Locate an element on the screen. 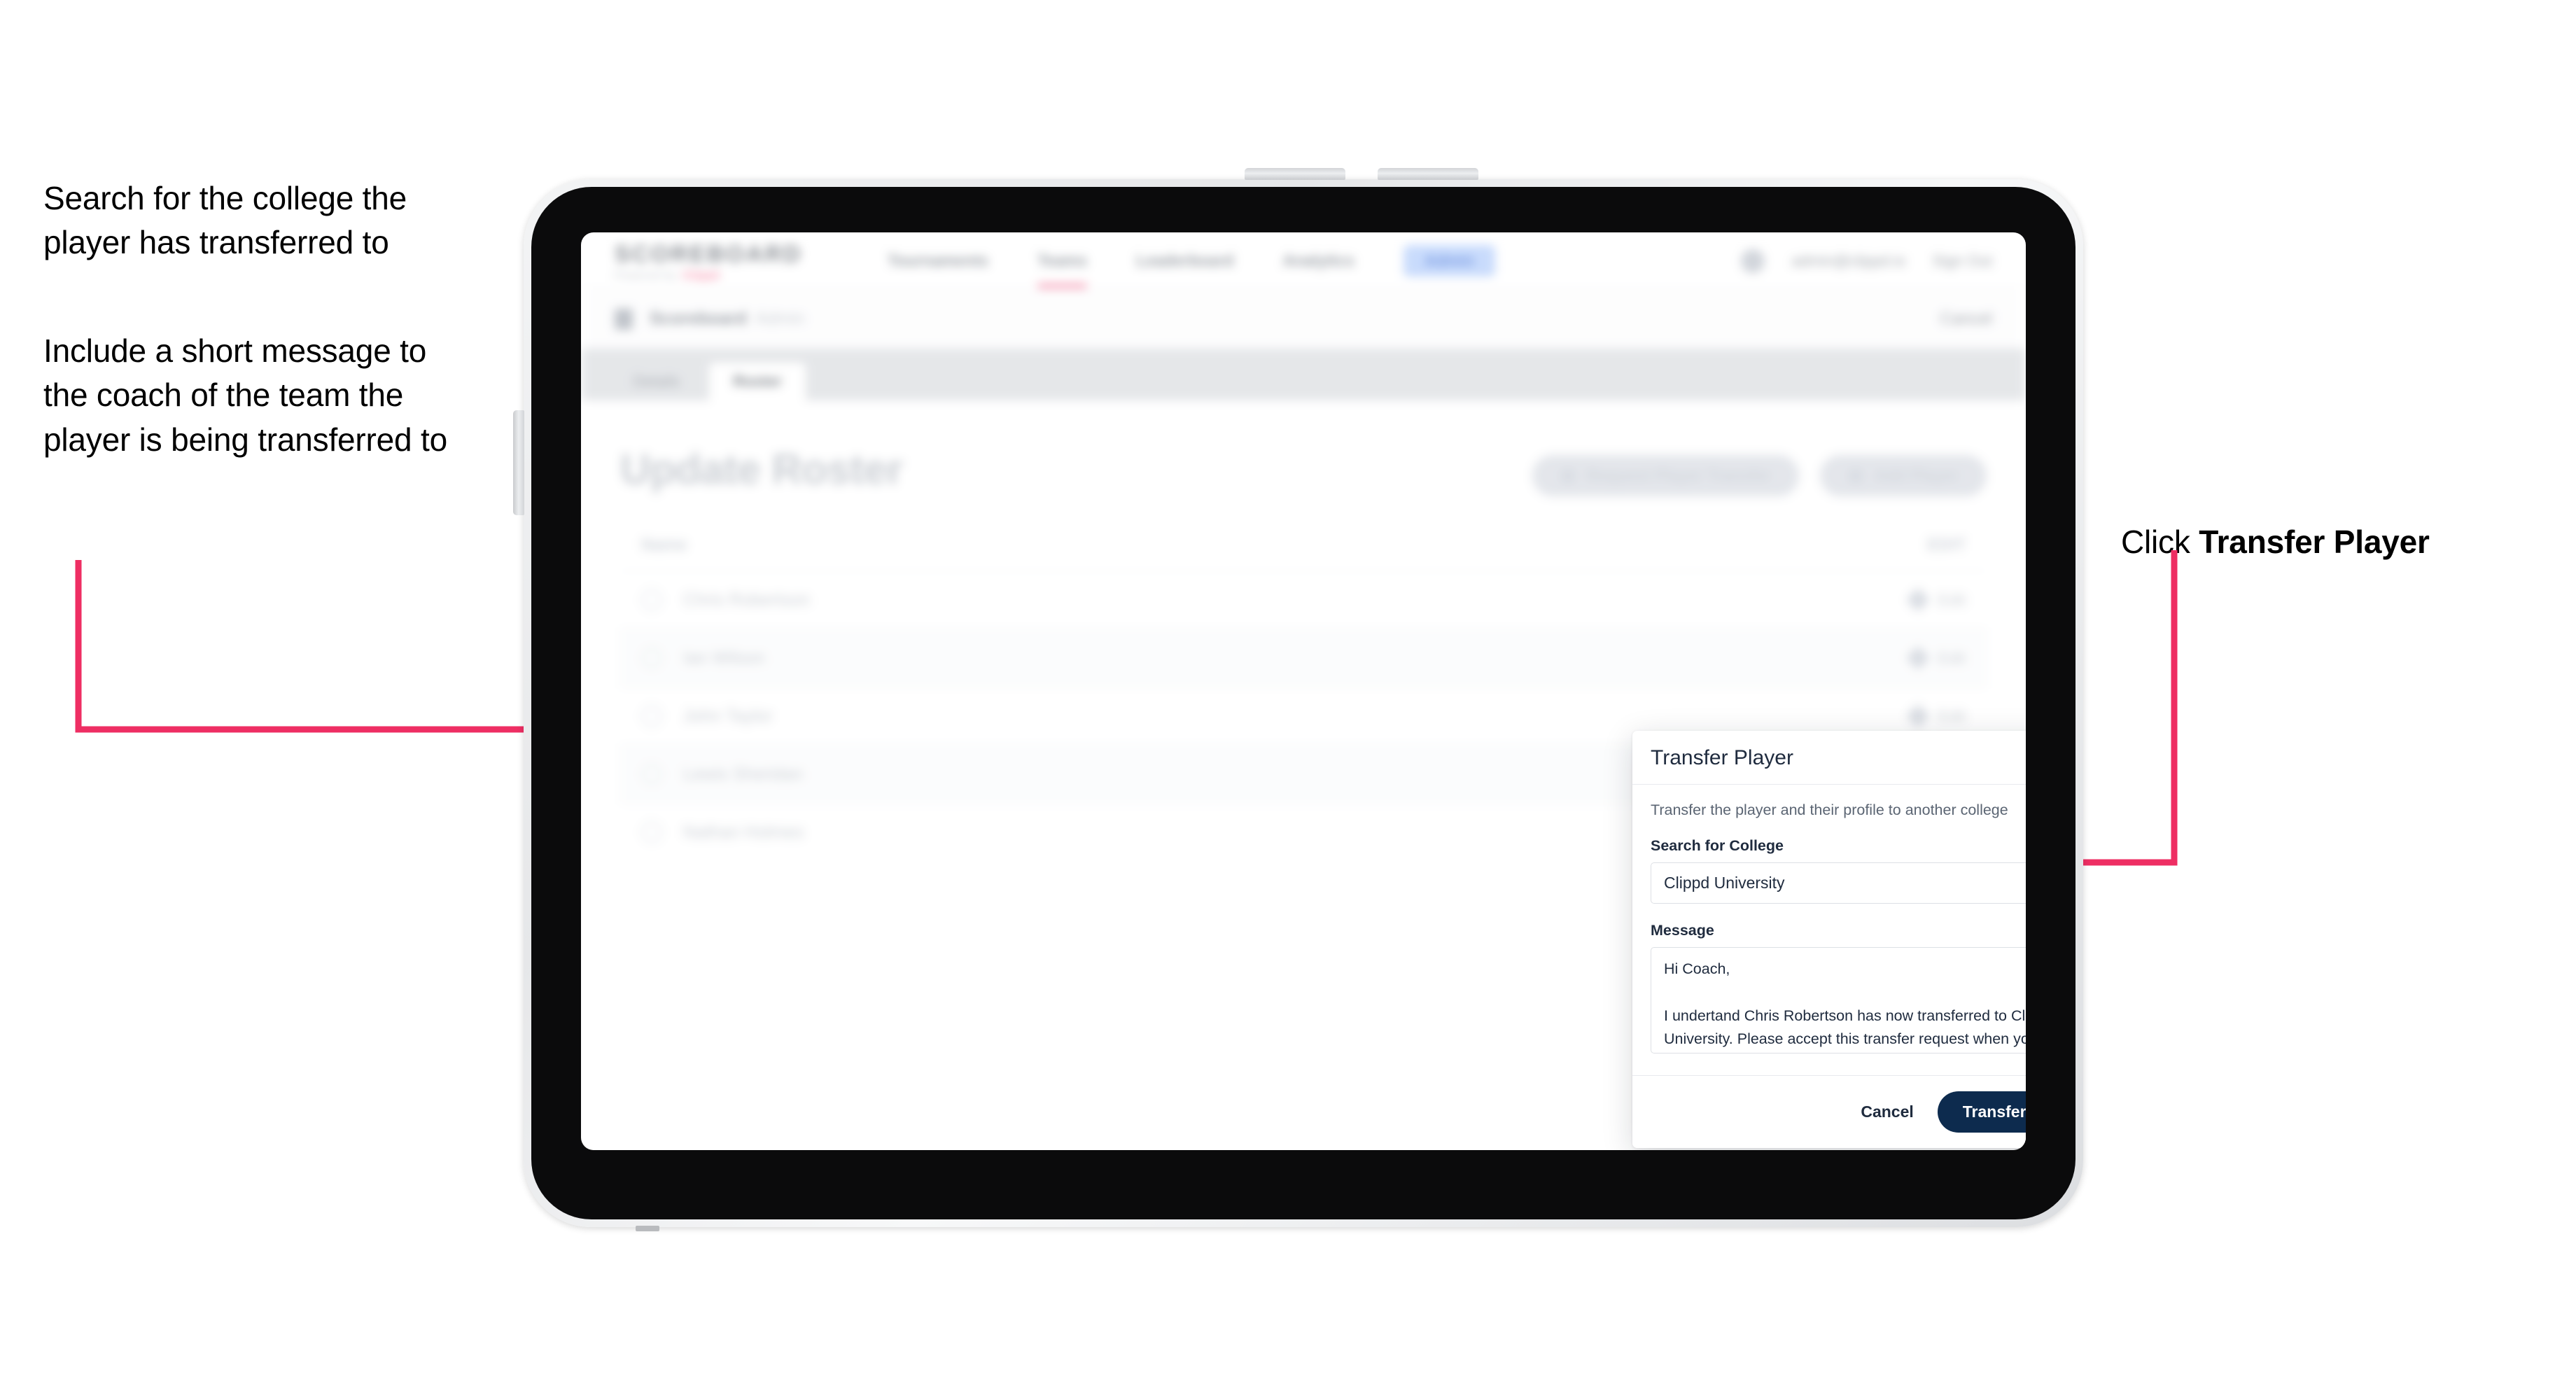  brand-name: SCOREBOARD is located at coordinates (709, 253).